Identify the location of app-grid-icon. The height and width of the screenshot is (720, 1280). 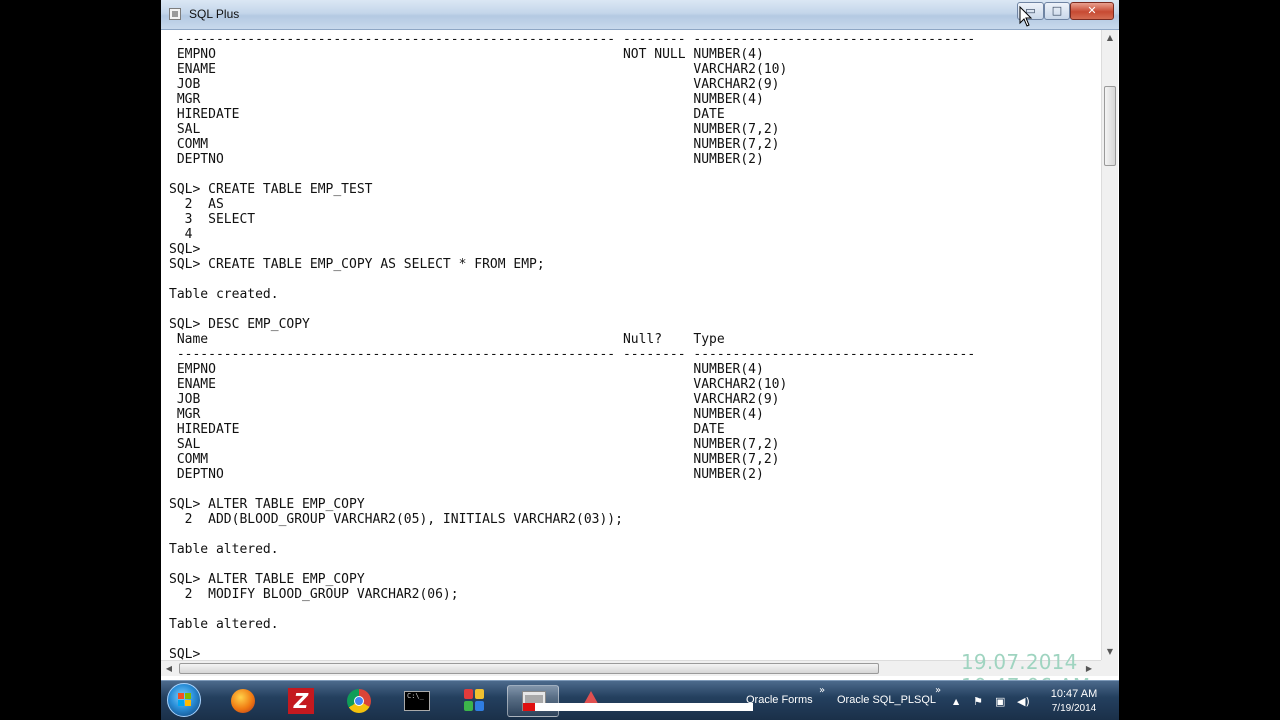
(475, 701).